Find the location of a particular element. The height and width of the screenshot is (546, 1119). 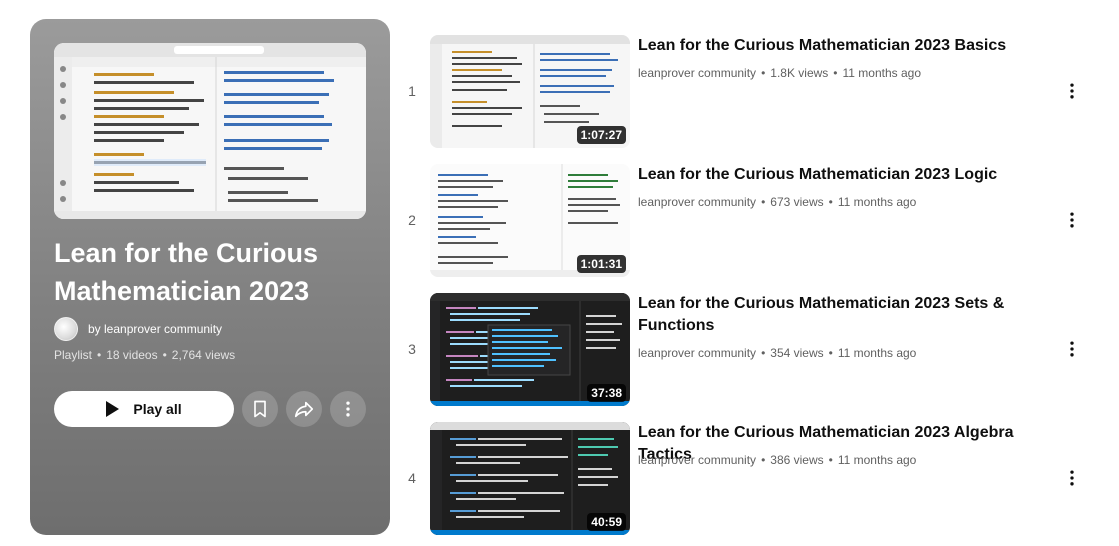

playlist-meta: Playlist • 18 videos • 2,764 views is located at coordinates (144, 355).